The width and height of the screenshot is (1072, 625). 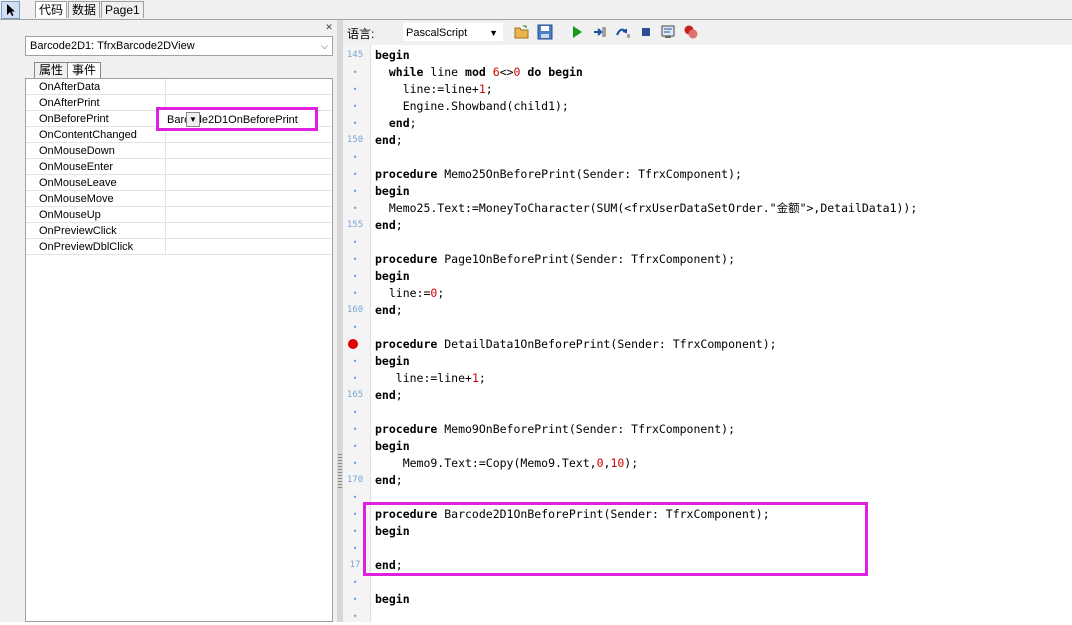 I want to click on line-number: 160, so click(x=355, y=310).